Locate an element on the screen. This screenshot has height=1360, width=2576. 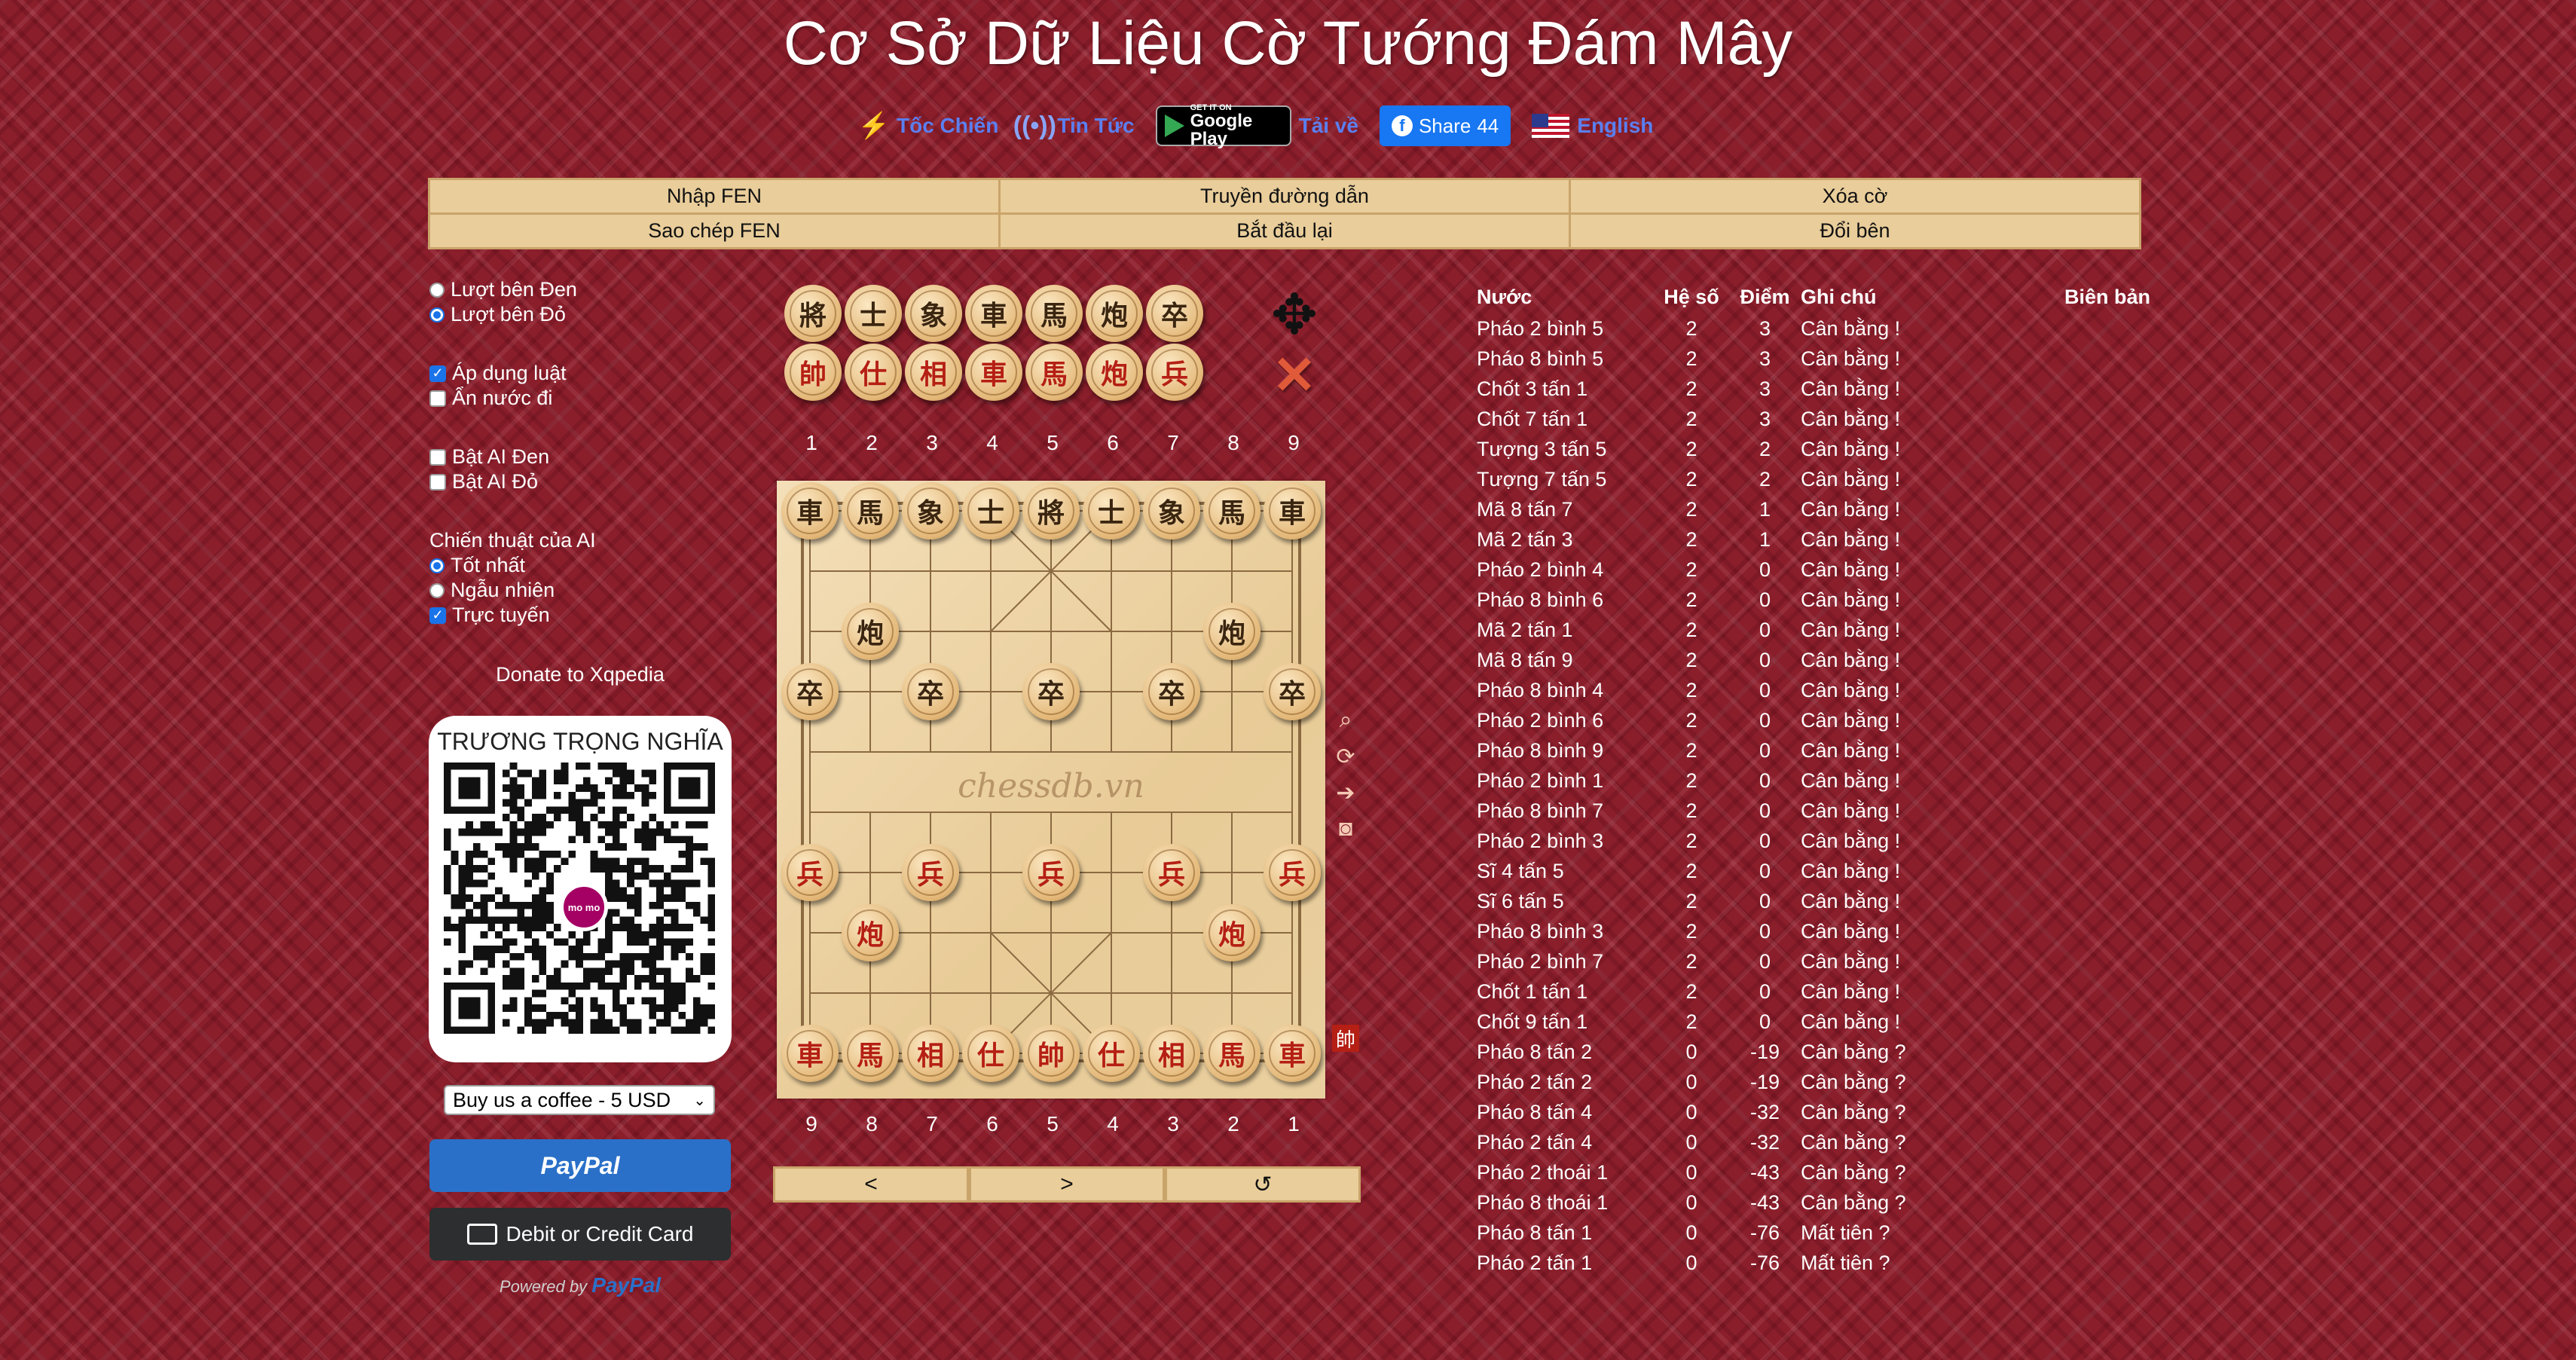
move-name: Pháo 2 bình 7 is located at coordinates (1565, 961).